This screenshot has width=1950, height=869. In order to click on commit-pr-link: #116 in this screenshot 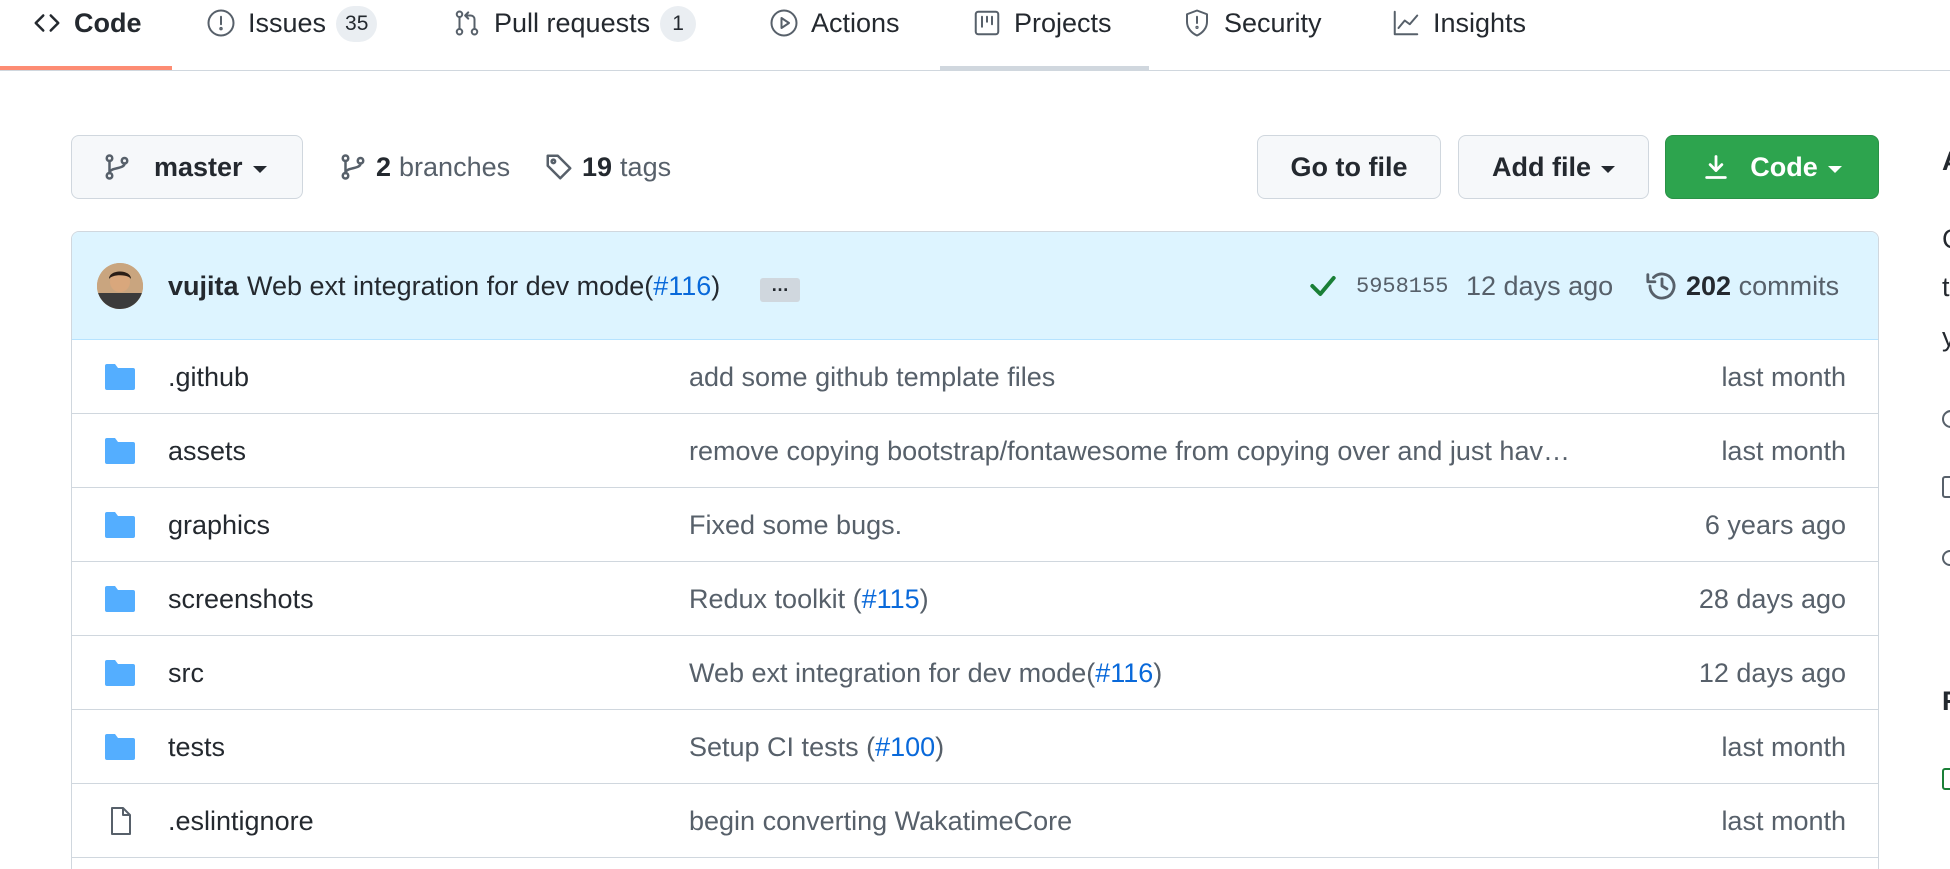, I will do `click(682, 286)`.